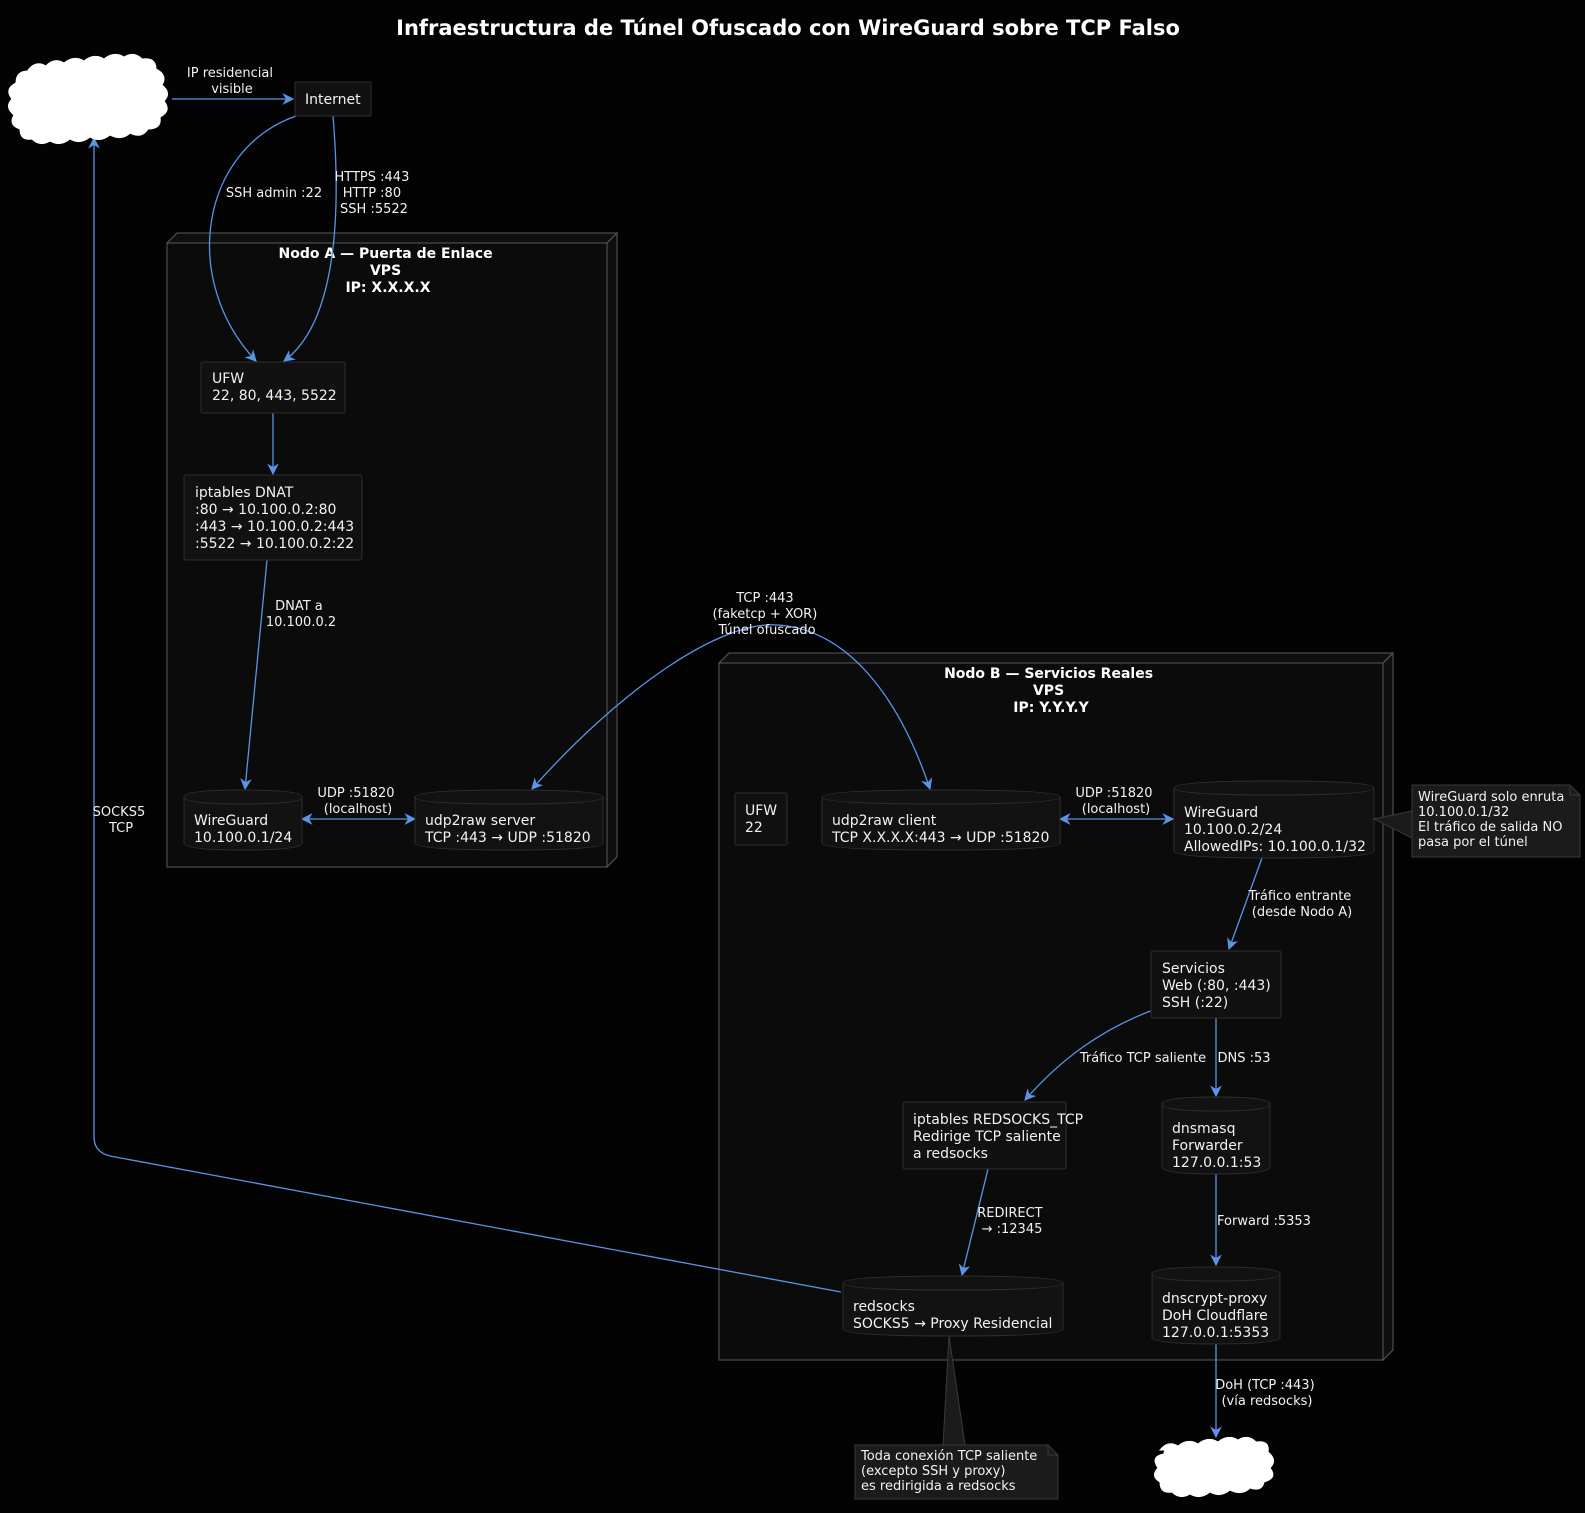  Describe the element at coordinates (1302, 904) in the screenshot. I see `label-inbound: Tráfico entrante (desde Nodo A)` at that location.